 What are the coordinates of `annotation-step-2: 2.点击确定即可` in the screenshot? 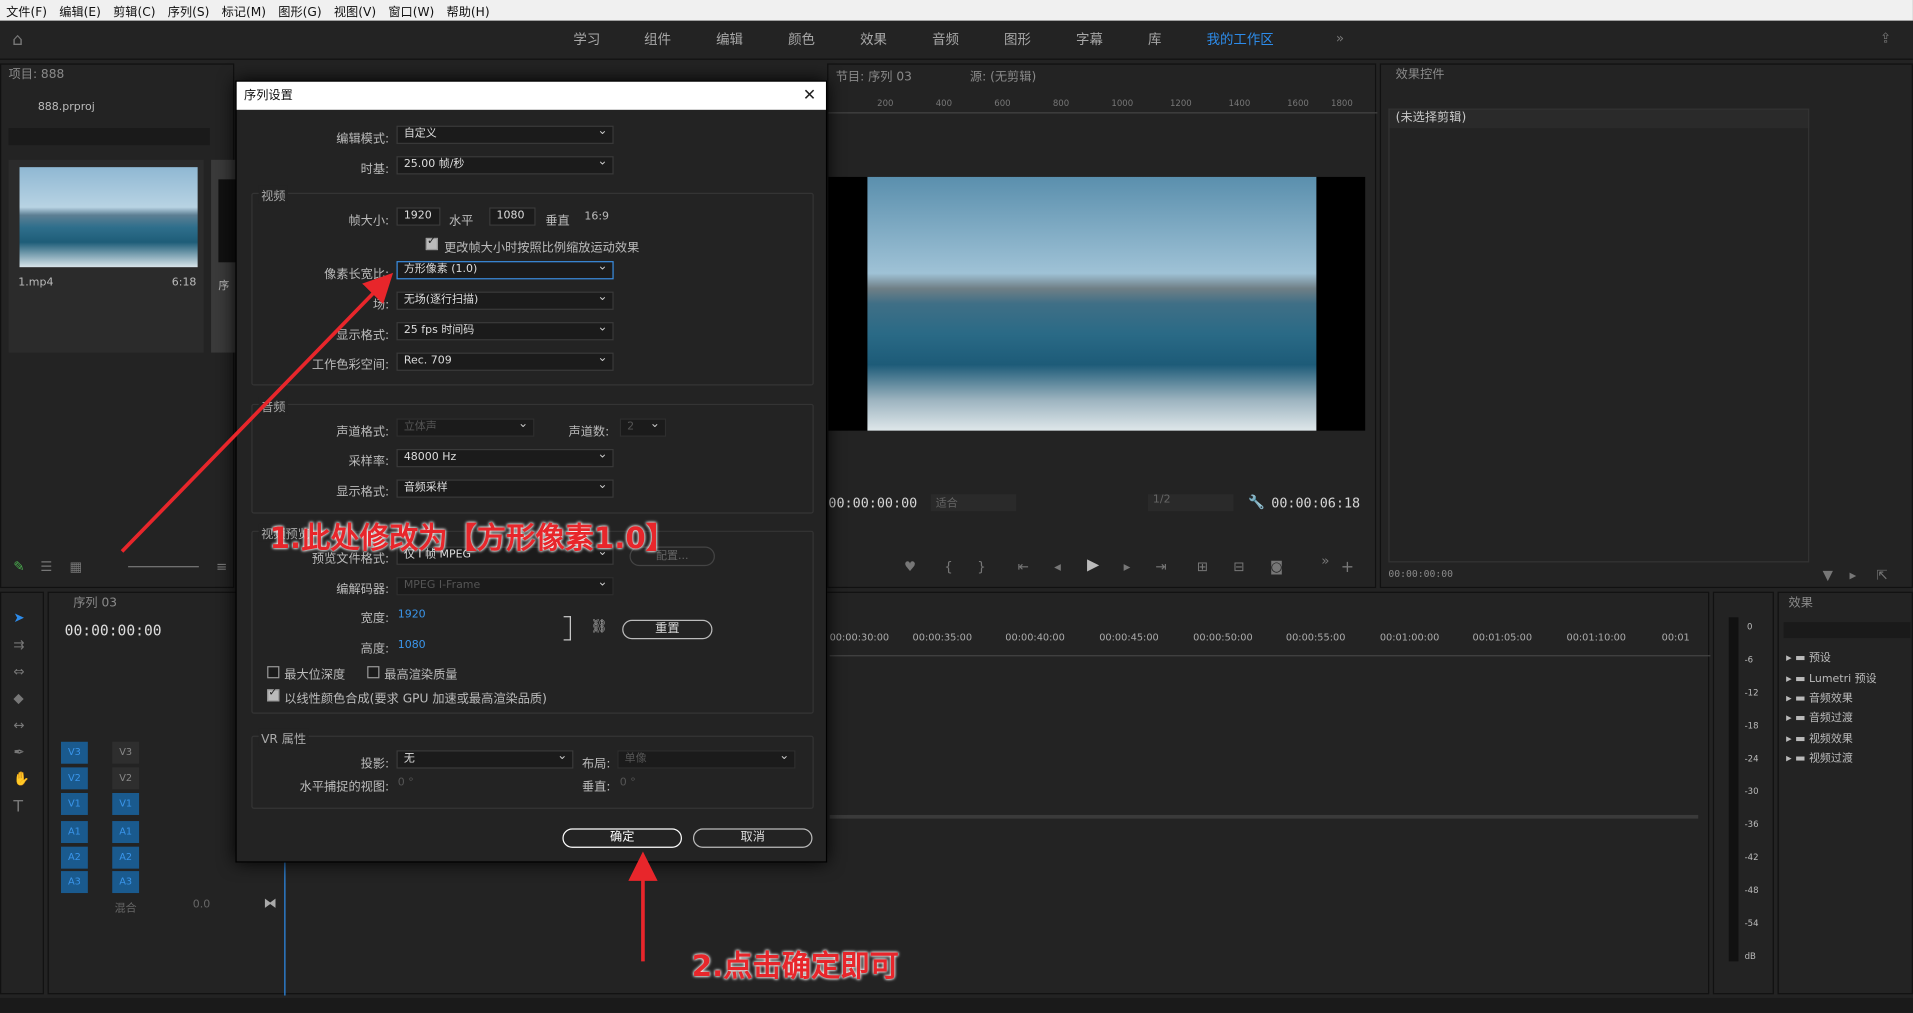 It's located at (795, 966).